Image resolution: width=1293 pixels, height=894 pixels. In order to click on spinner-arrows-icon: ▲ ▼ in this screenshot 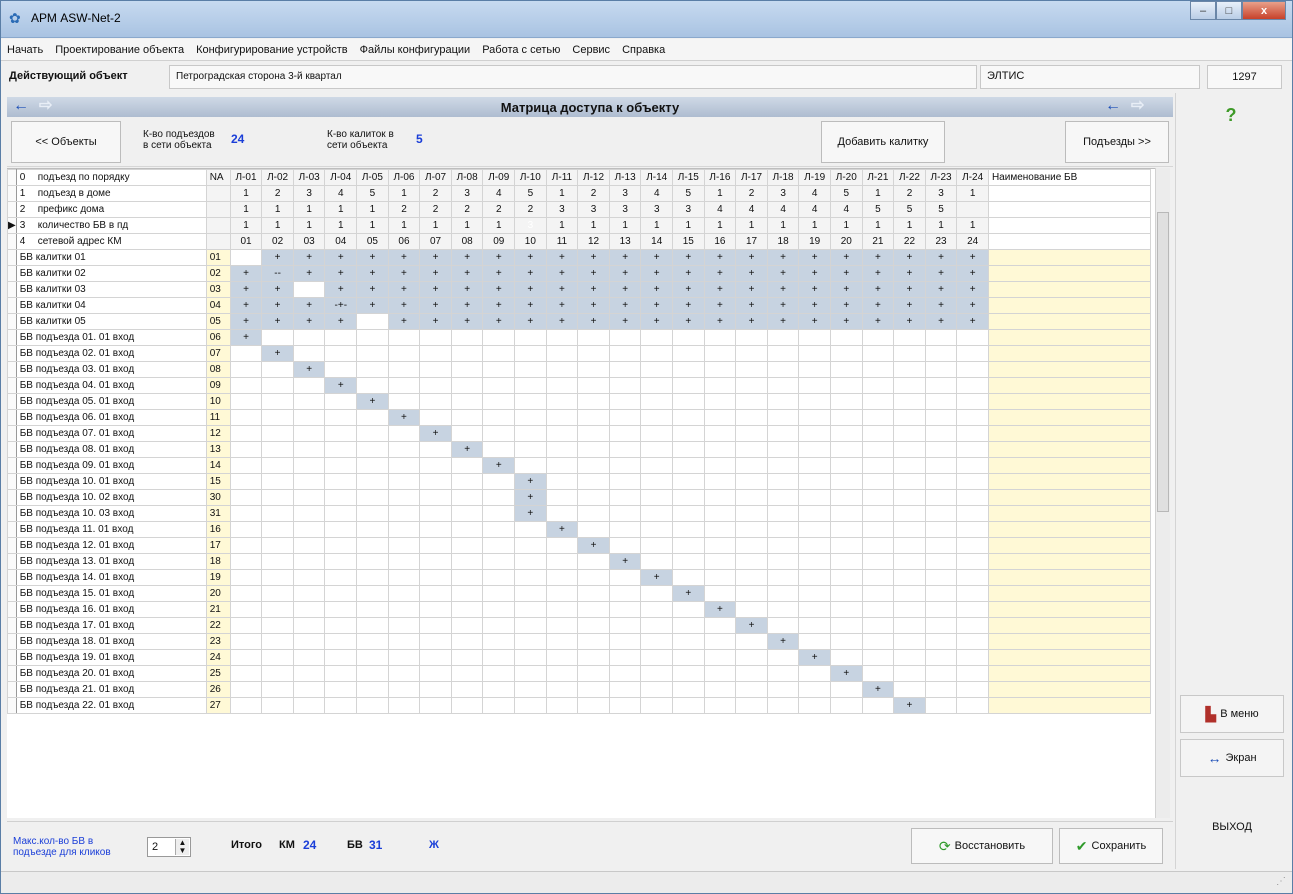, I will do `click(182, 847)`.